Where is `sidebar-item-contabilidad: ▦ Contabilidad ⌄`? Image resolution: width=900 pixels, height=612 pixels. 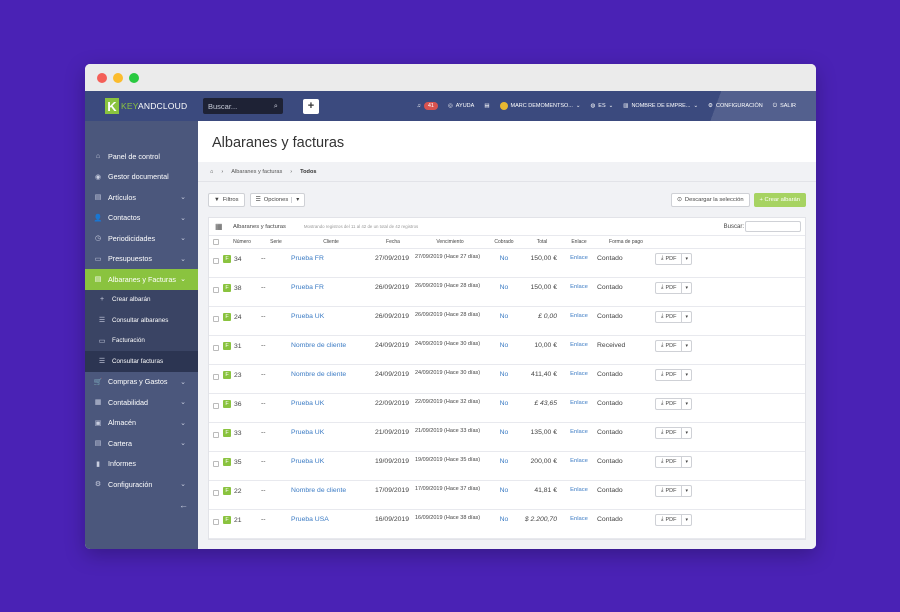
sidebar-item-contabilidad: ▦ Contabilidad ⌄ is located at coordinates (141, 402).